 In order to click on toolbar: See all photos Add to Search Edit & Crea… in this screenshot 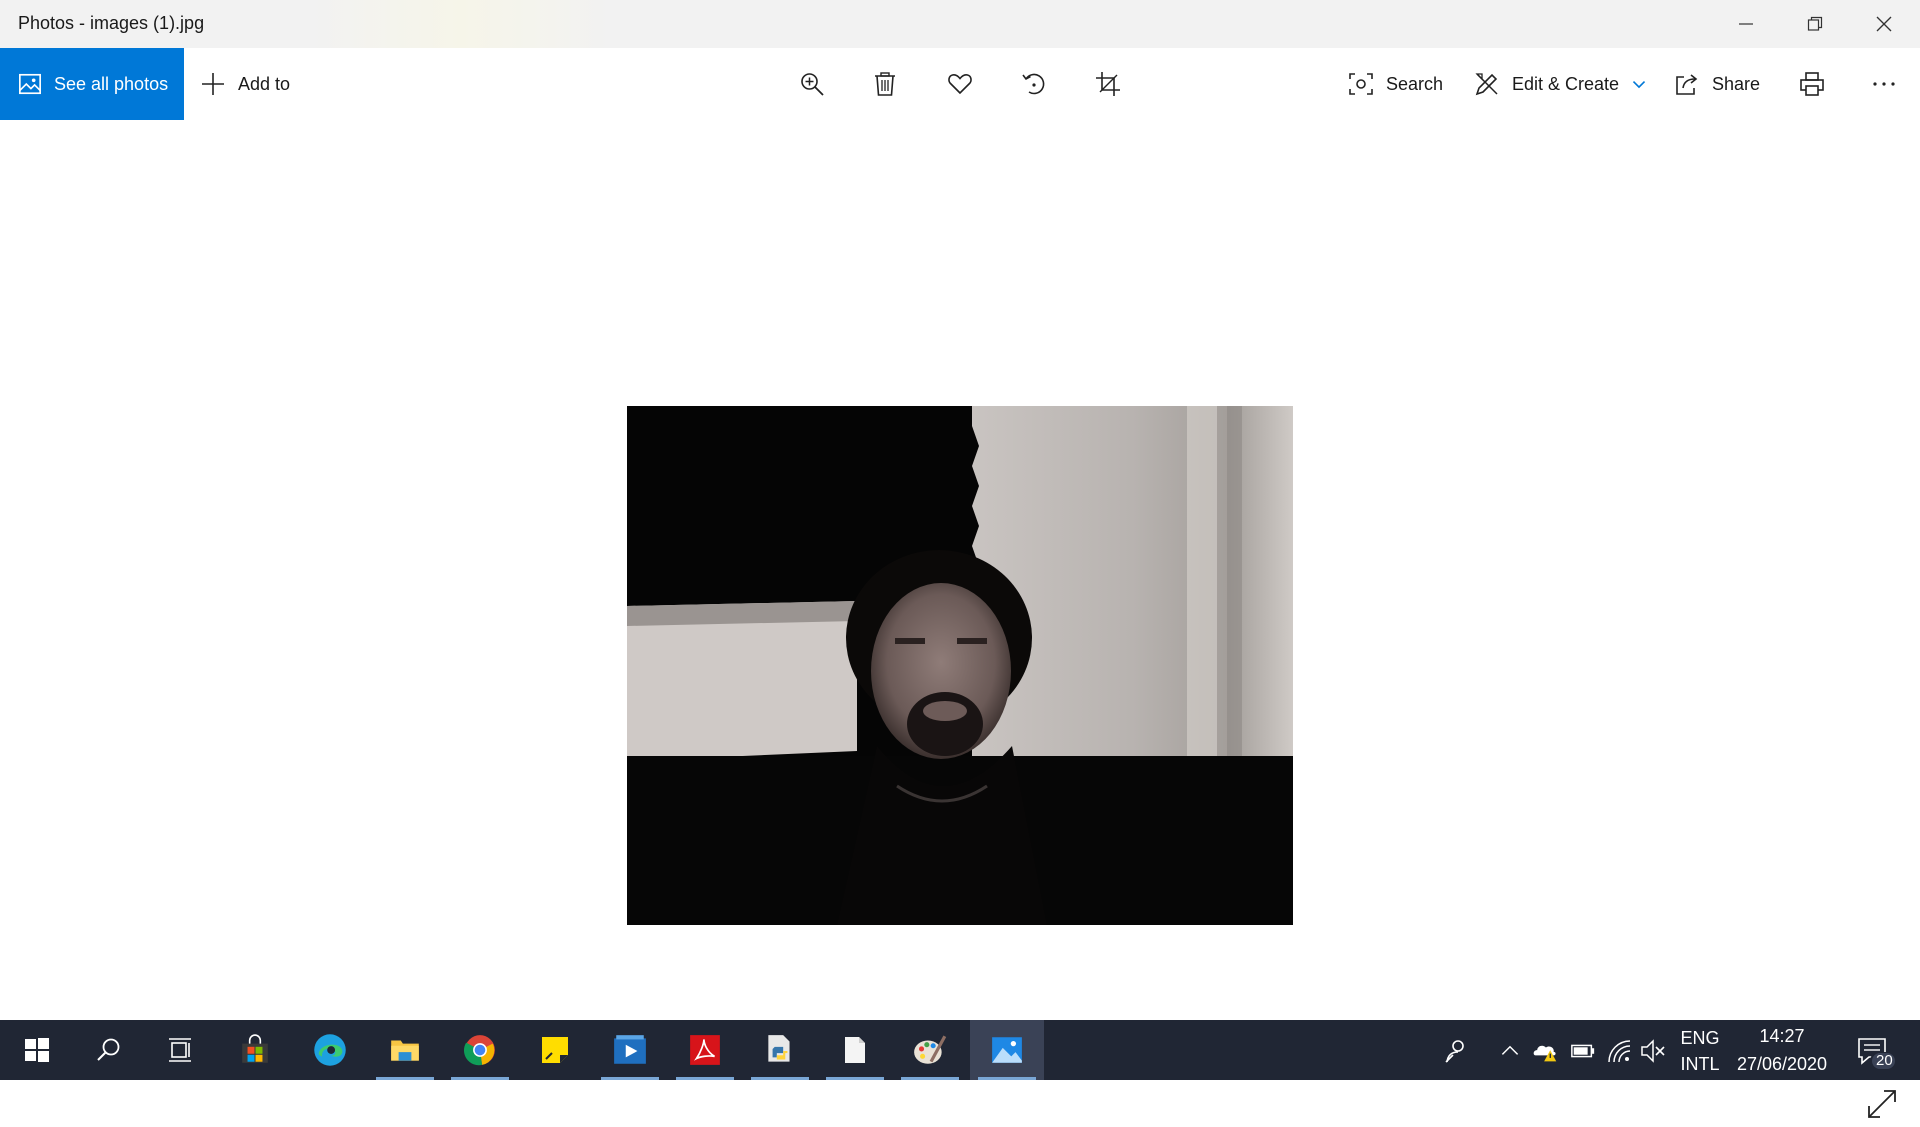, I will do `click(960, 84)`.